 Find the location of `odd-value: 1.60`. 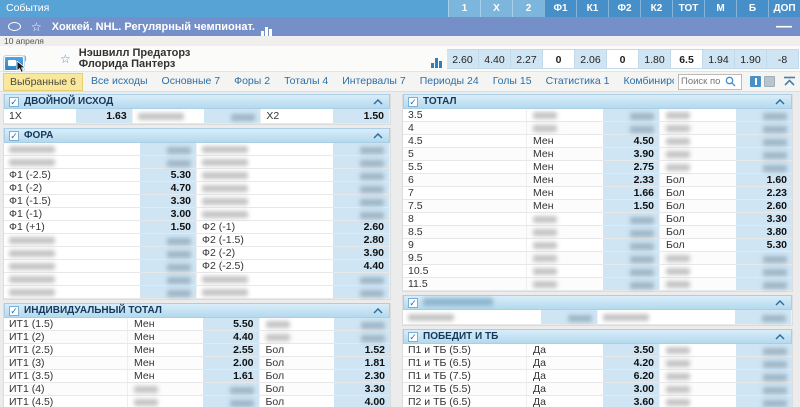

odd-value: 1.60 is located at coordinates (764, 180).